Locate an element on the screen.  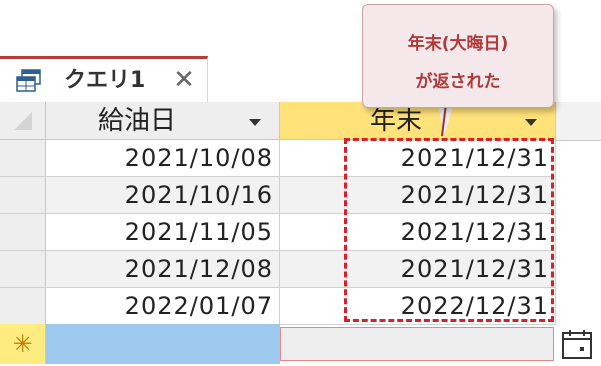
table-row: 2021/10/16 2021/12/31 is located at coordinates (278, 195).